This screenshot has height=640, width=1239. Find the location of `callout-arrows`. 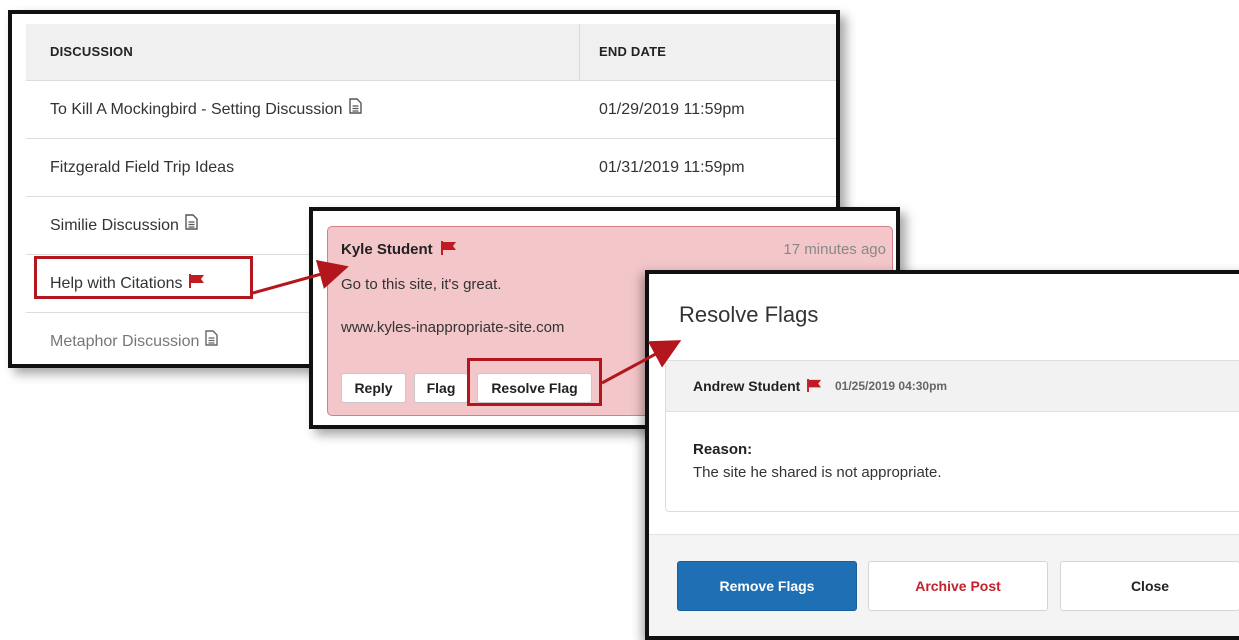

callout-arrows is located at coordinates (467, 322).